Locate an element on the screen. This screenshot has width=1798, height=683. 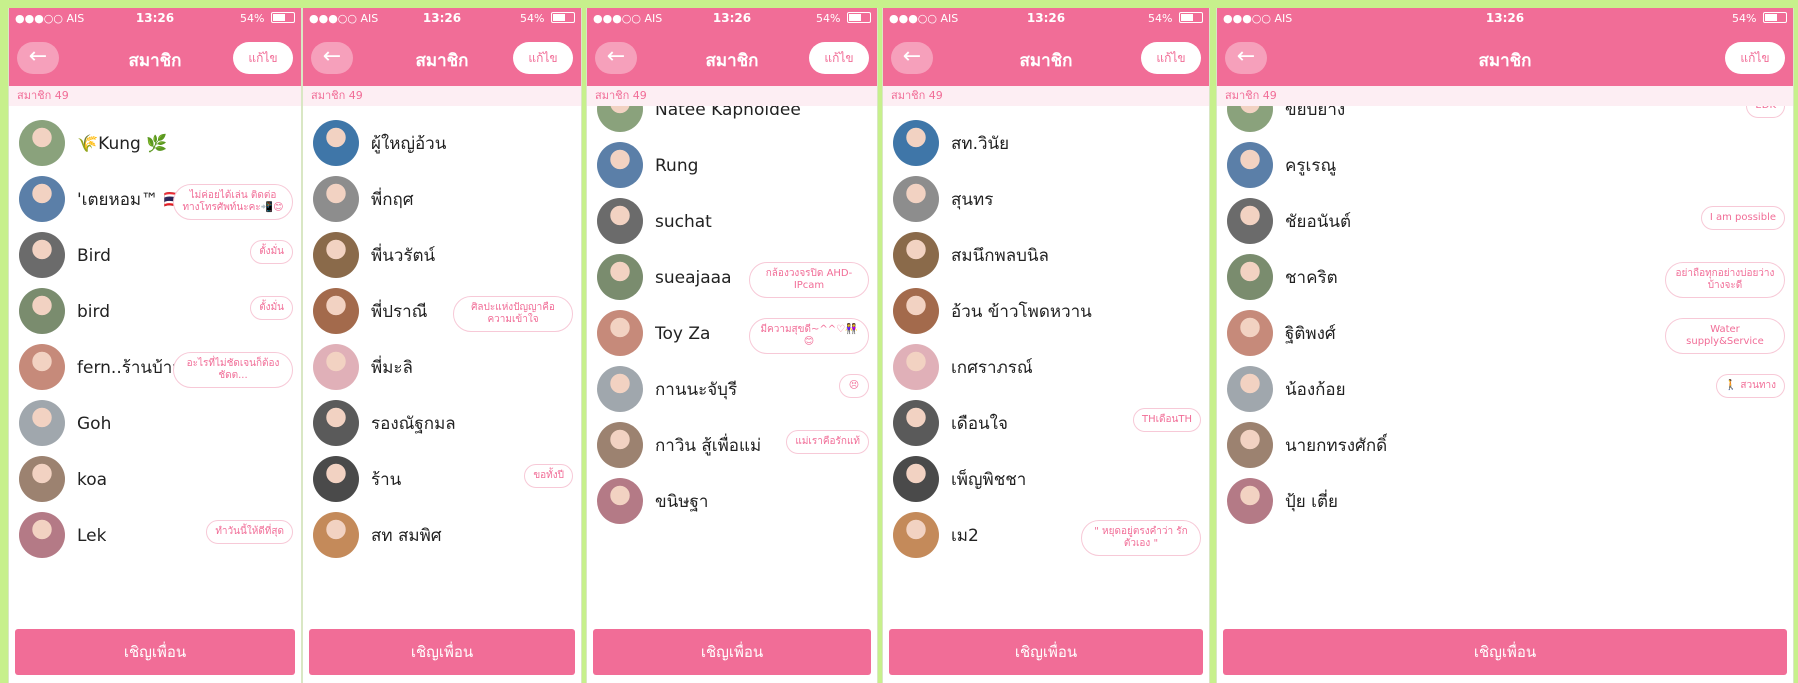
member-name: เกศราภรณ์ is located at coordinates (992, 368).